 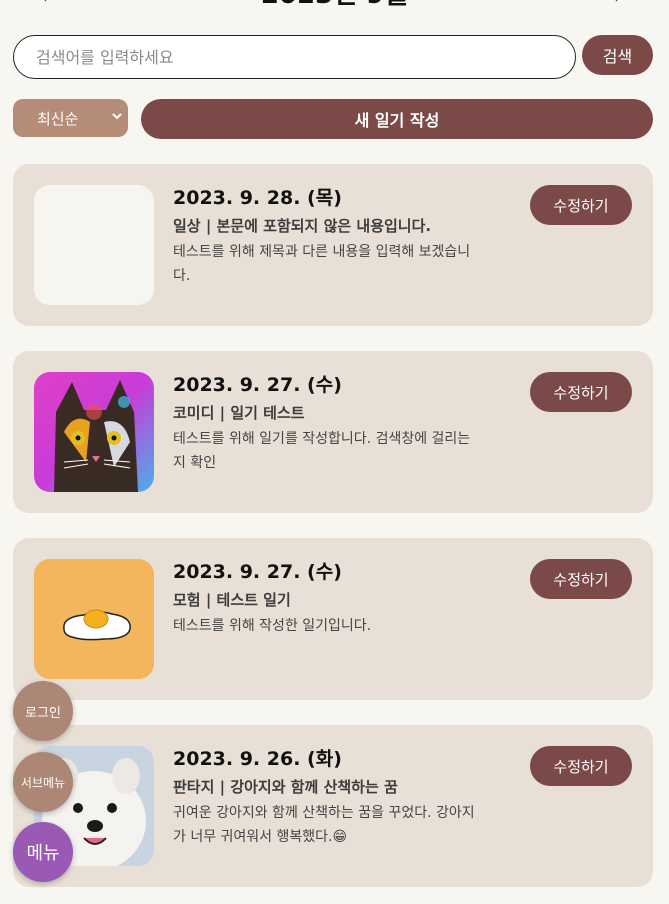 I want to click on diary-date: 2023. 9. 26. (화), so click(x=257, y=759).